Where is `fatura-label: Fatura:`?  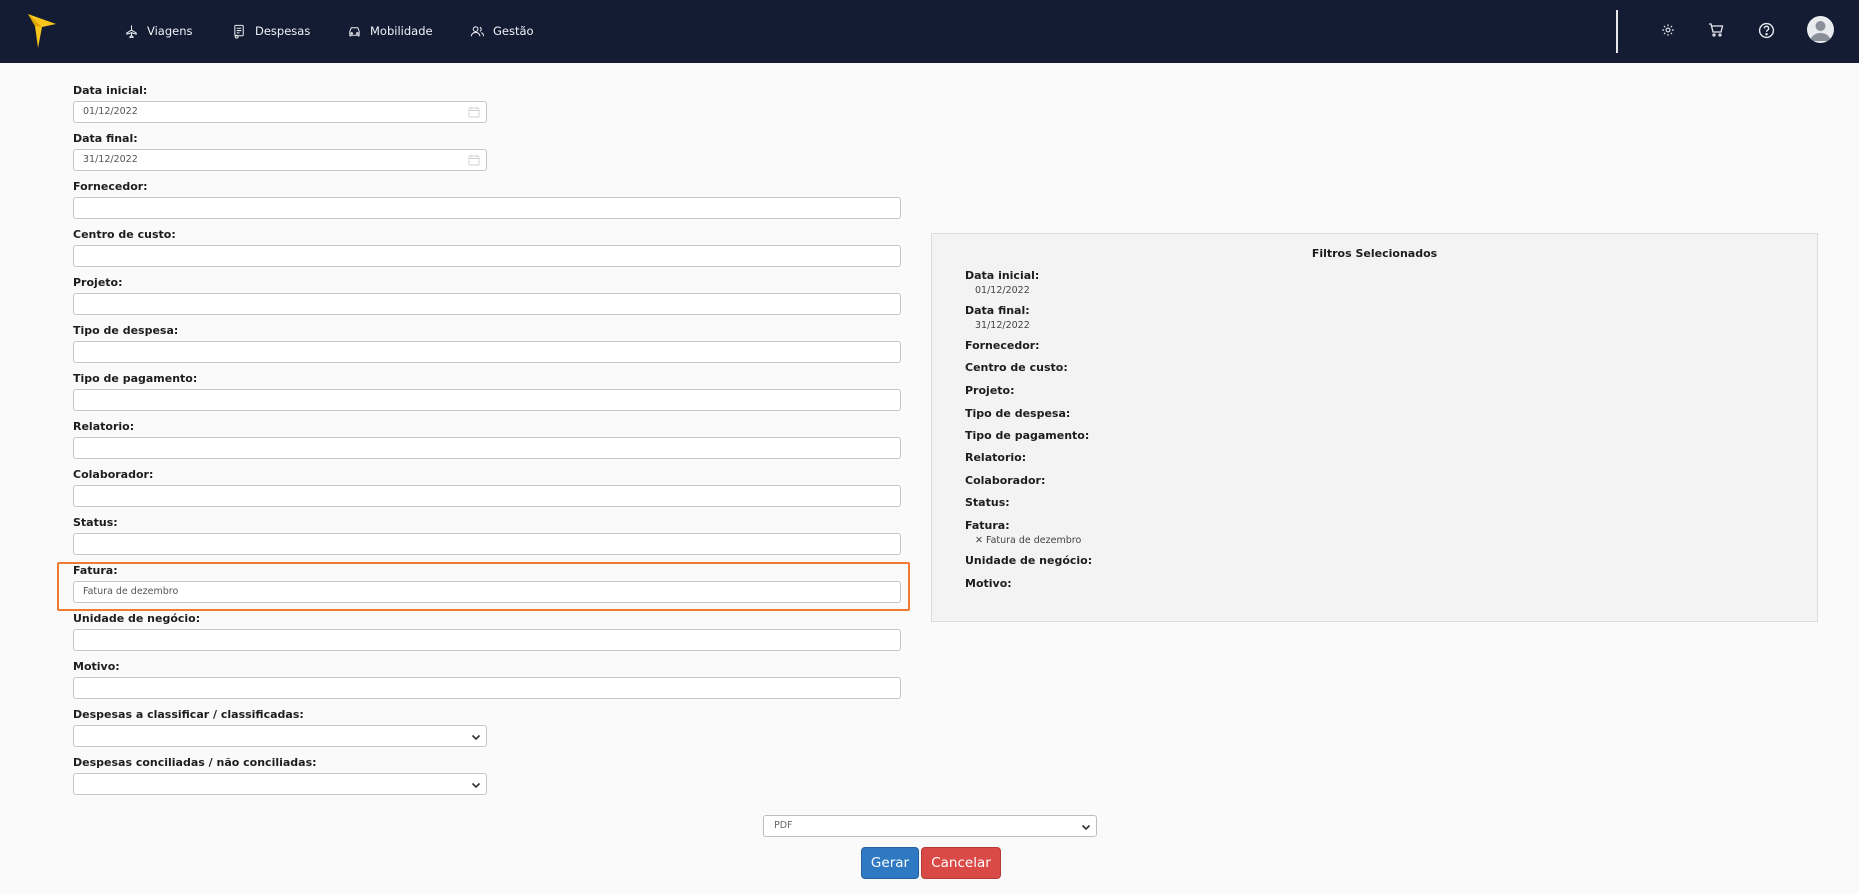 fatura-label: Fatura: is located at coordinates (95, 570).